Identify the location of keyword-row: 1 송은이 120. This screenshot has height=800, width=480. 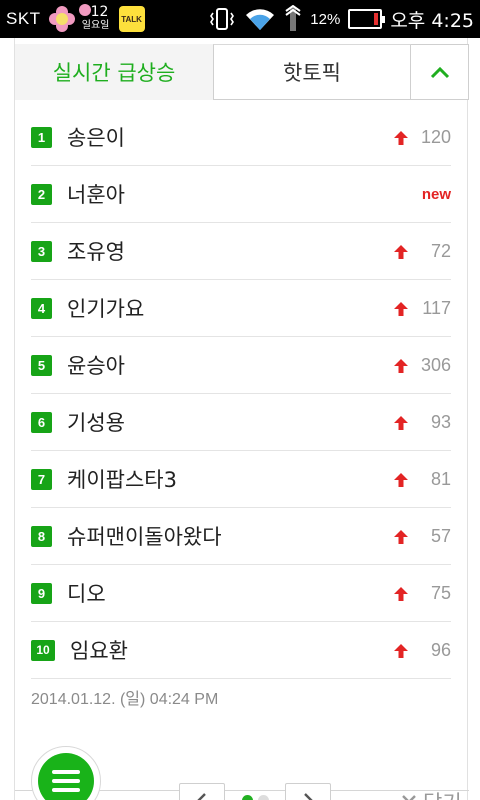
(241, 137).